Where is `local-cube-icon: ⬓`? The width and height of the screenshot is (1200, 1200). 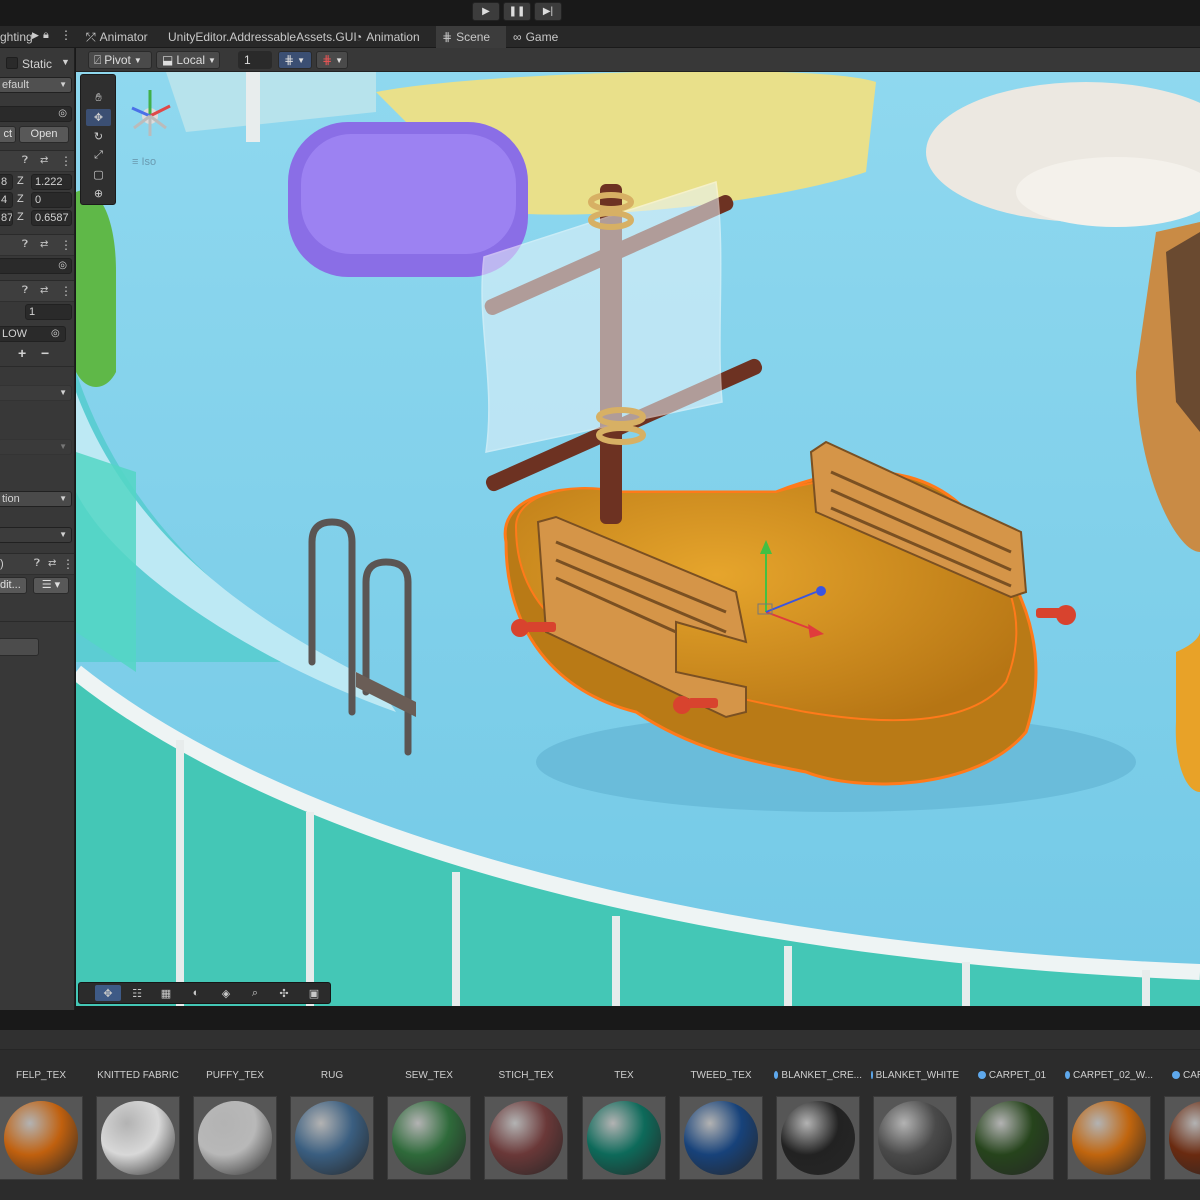 local-cube-icon: ⬓ is located at coordinates (168, 60).